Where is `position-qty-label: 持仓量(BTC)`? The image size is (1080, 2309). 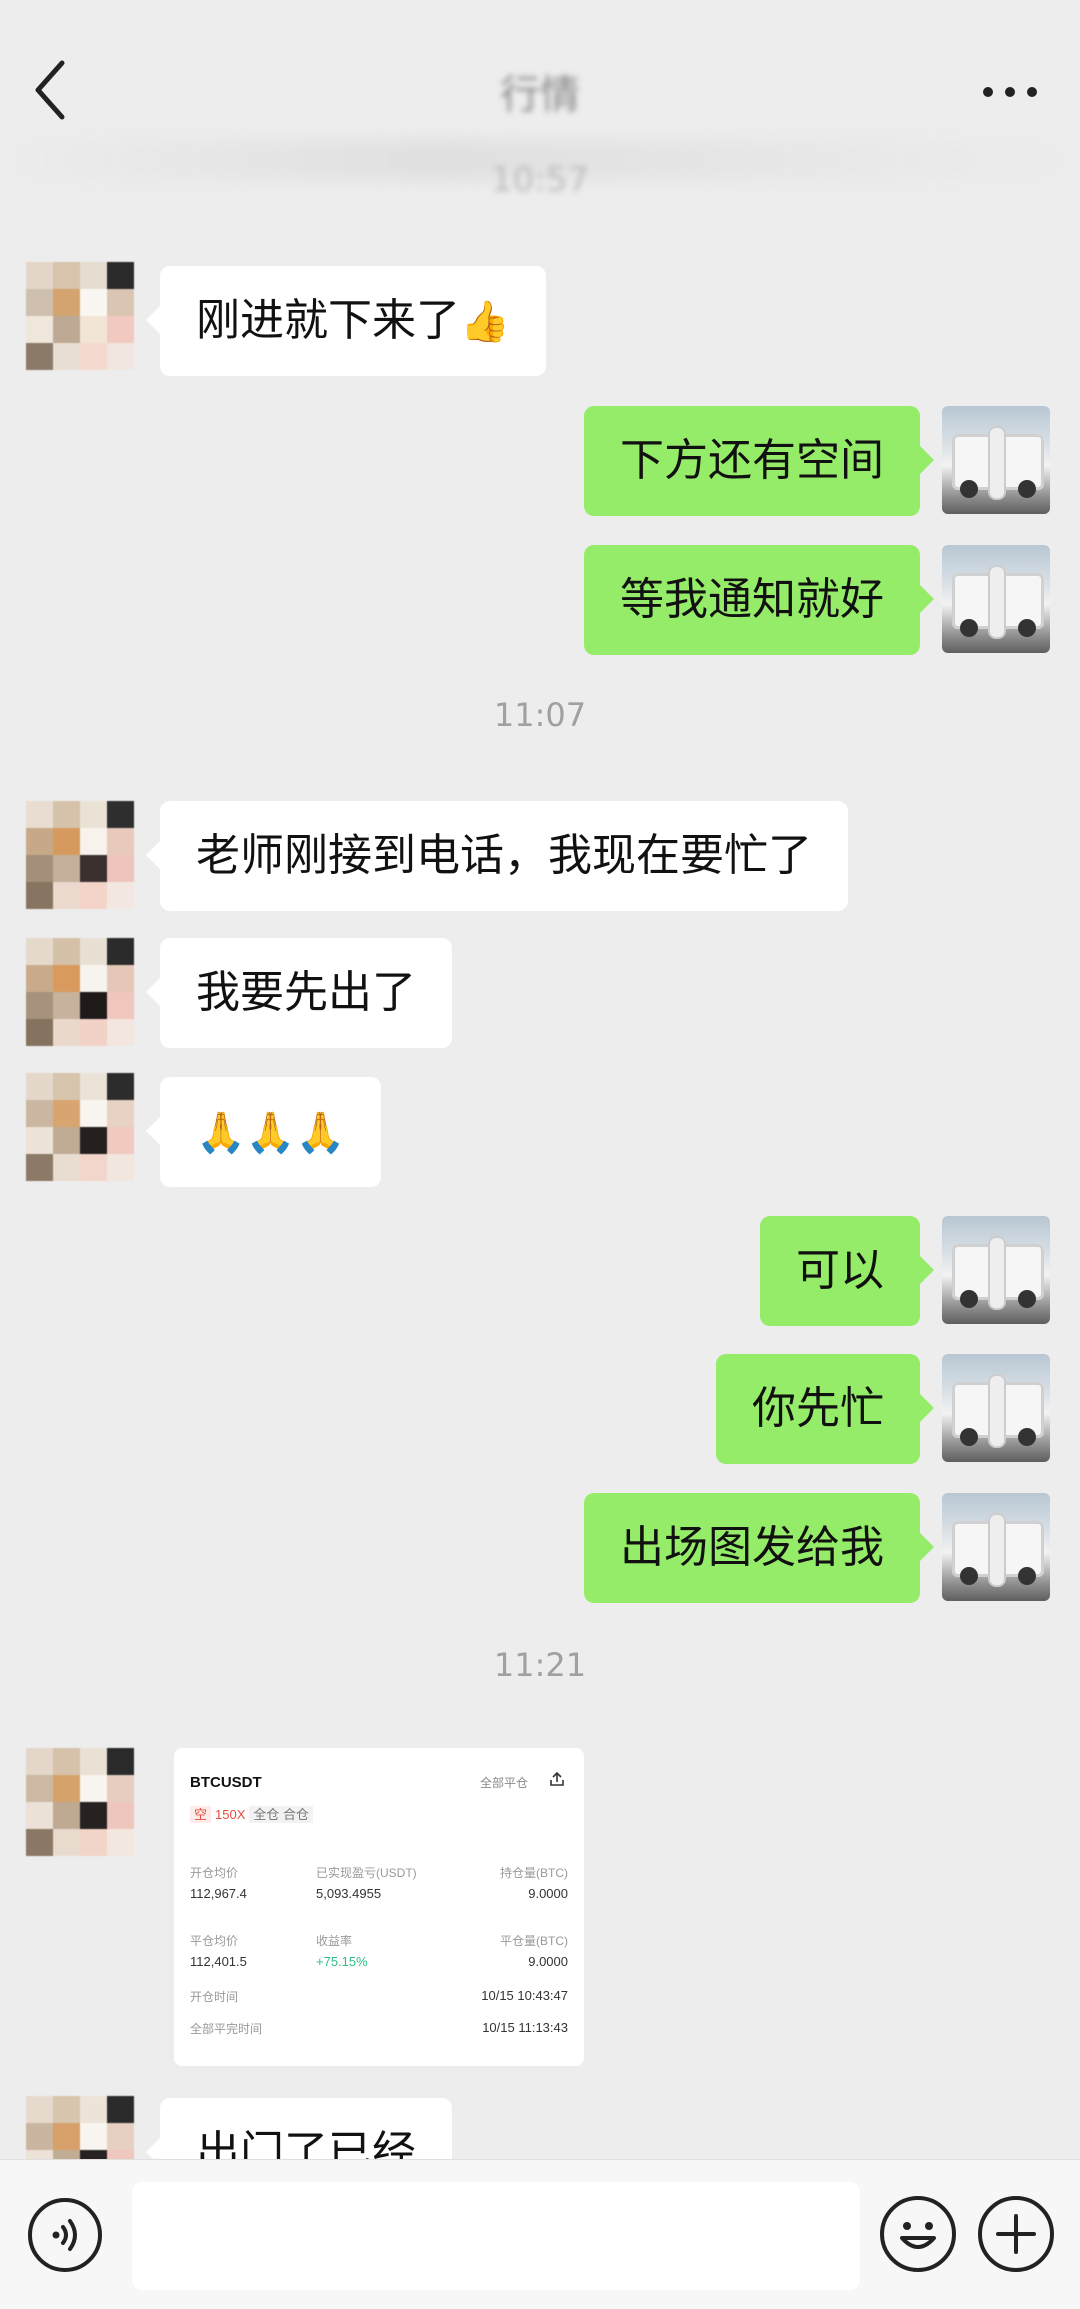
position-qty-label: 持仓量(BTC) is located at coordinates (534, 1873).